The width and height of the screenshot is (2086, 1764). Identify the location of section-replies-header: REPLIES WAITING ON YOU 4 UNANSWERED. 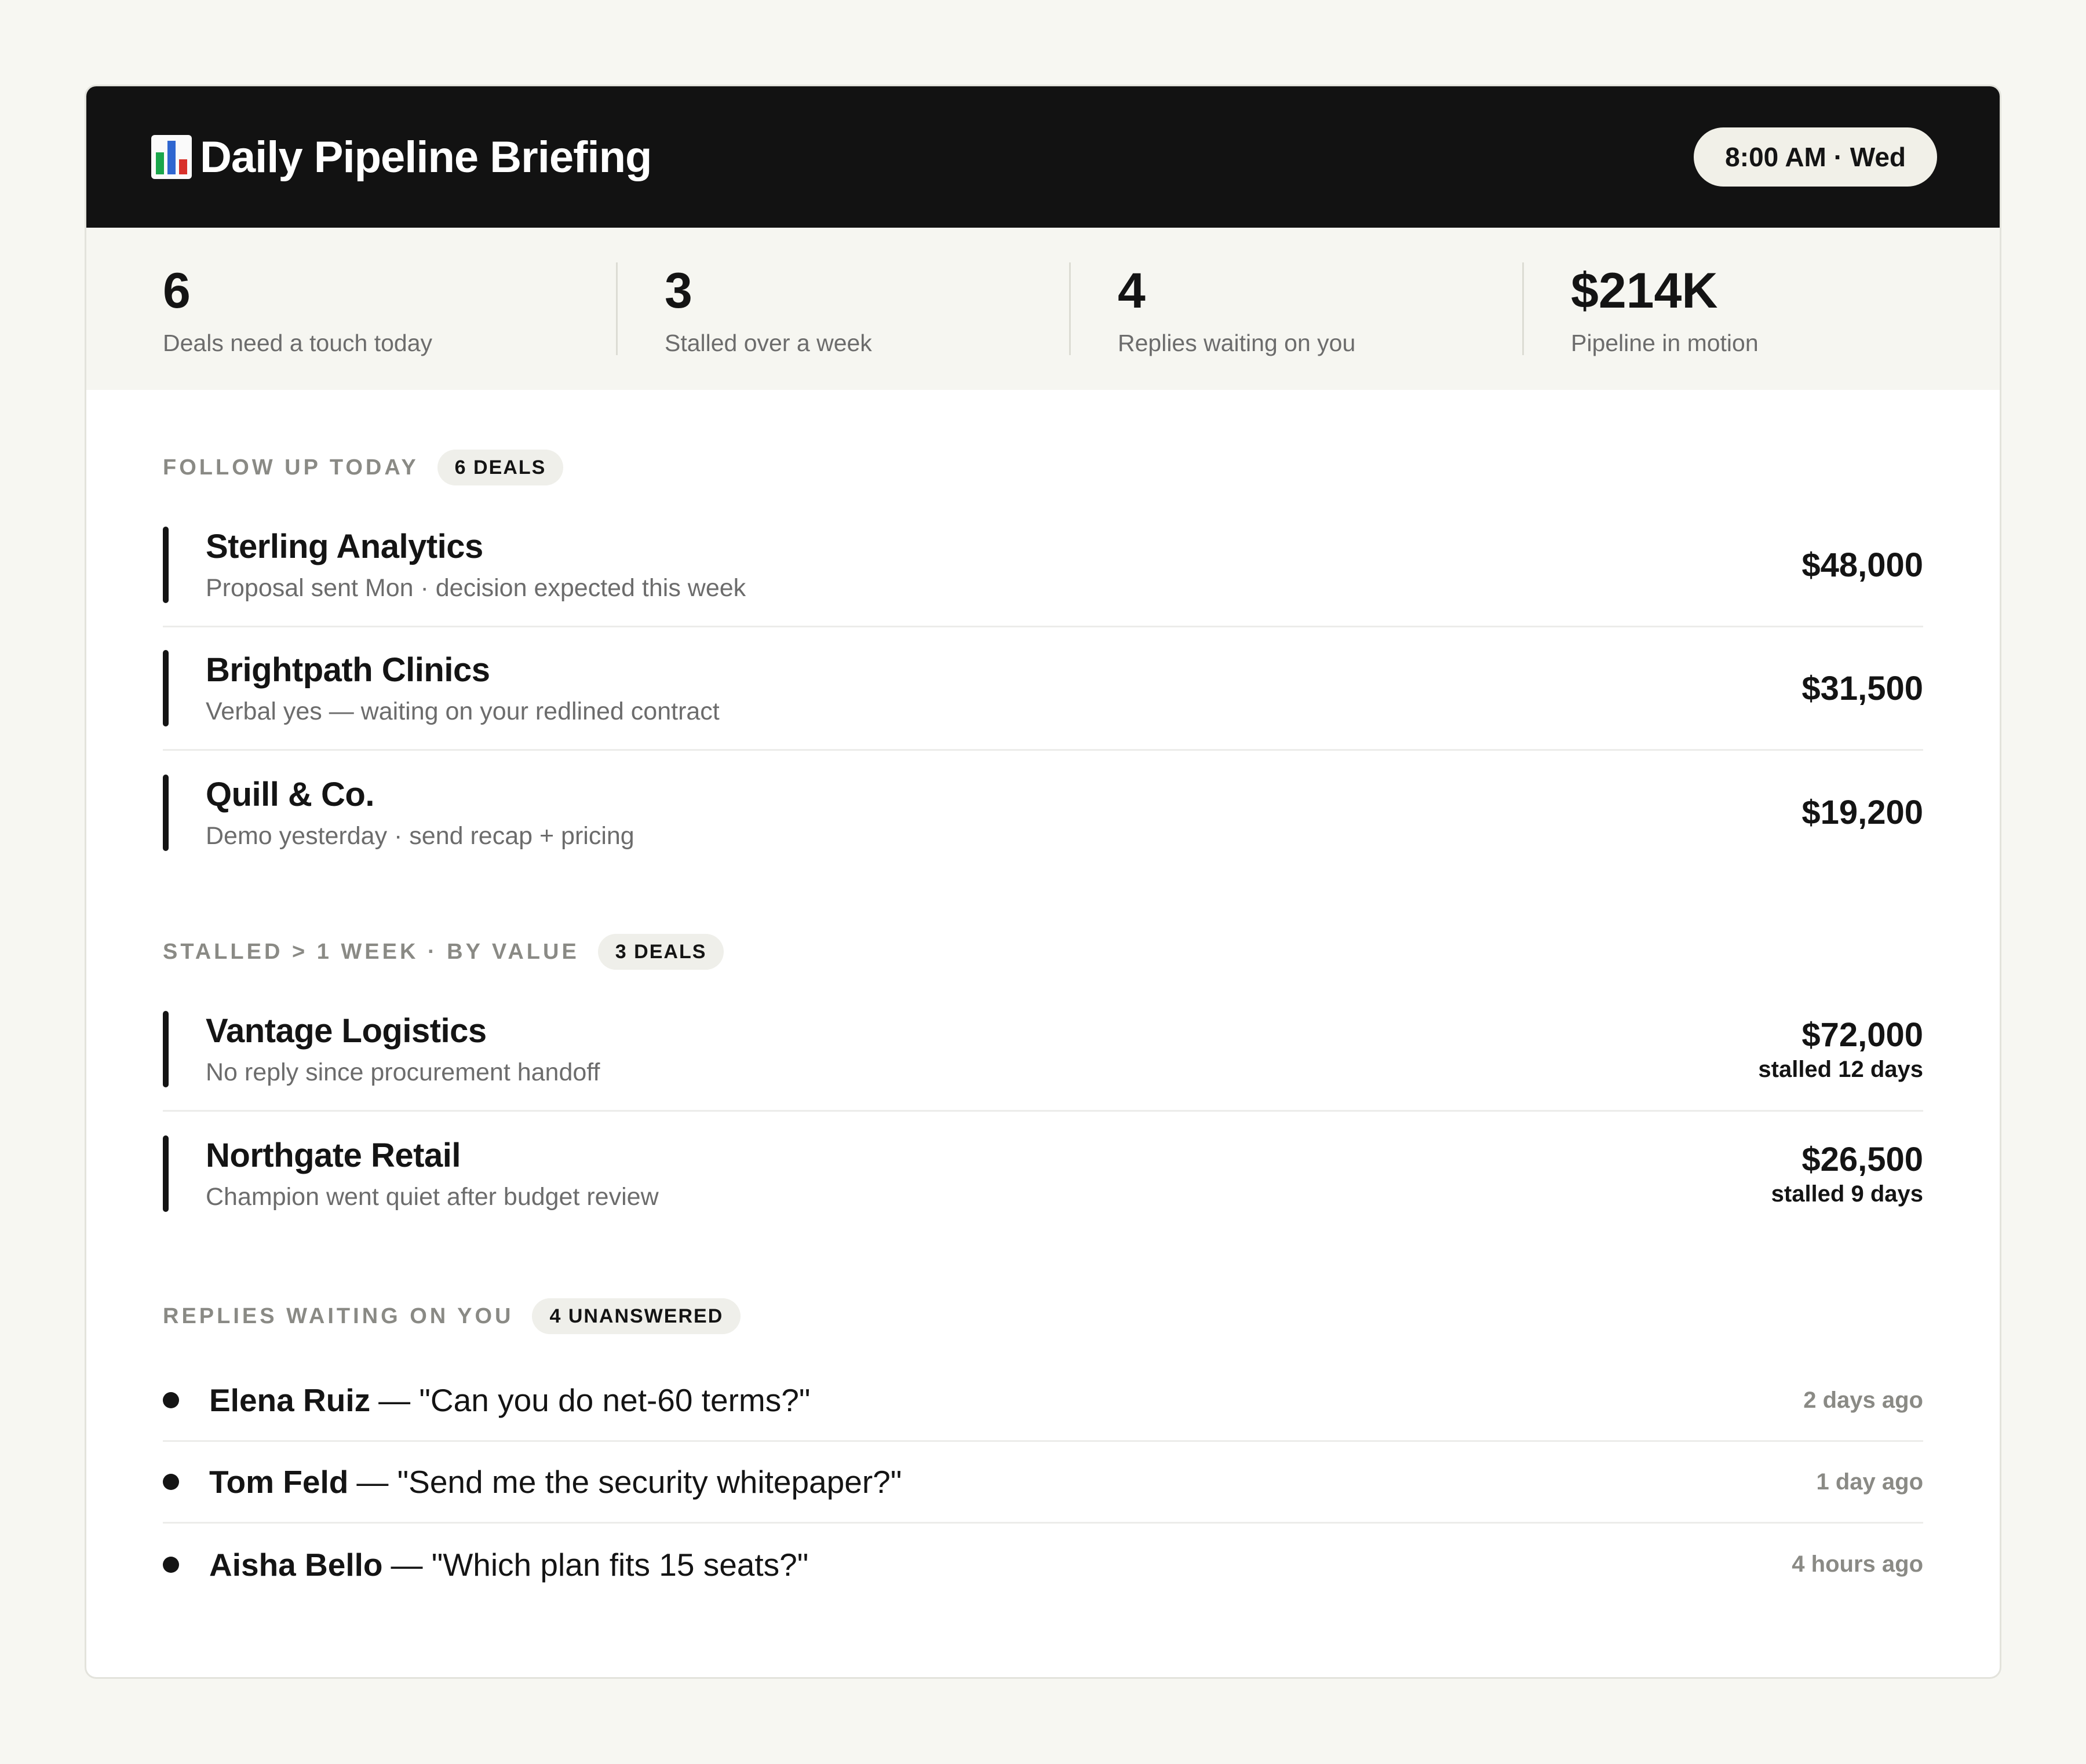
(1043, 1316).